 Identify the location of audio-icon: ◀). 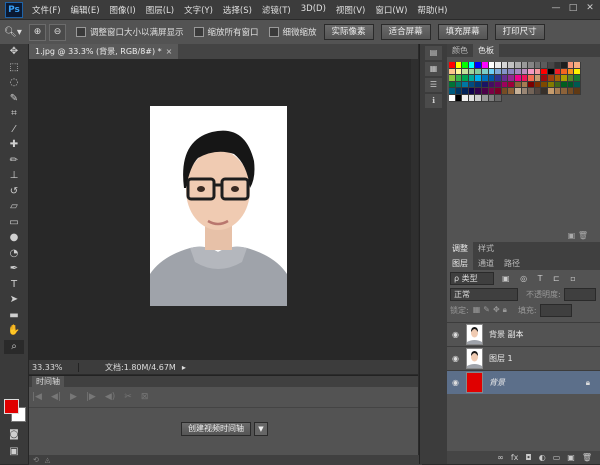
(110, 397).